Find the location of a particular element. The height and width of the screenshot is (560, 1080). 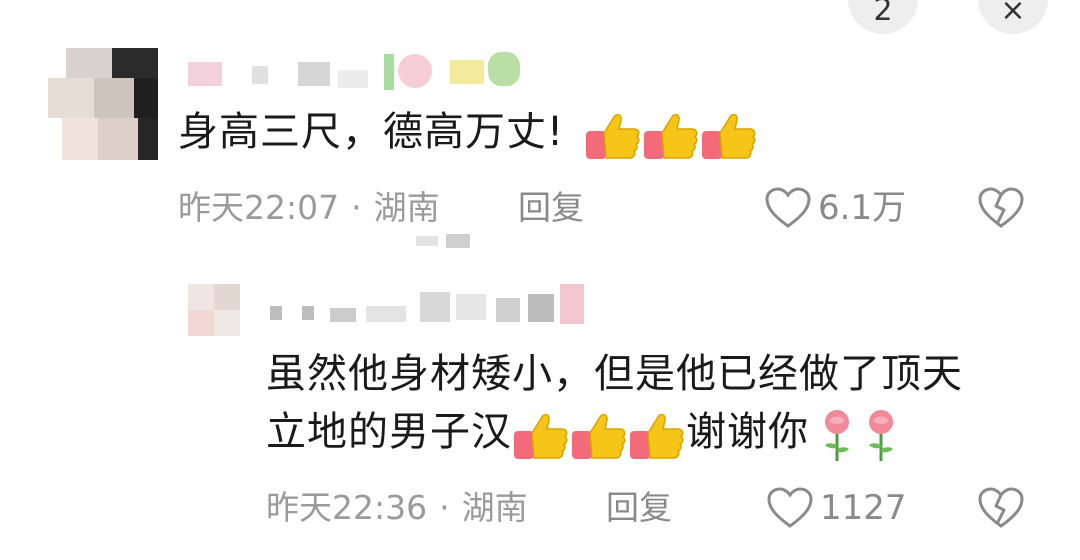

comment-2-dislike-button is located at coordinates (1001, 510).